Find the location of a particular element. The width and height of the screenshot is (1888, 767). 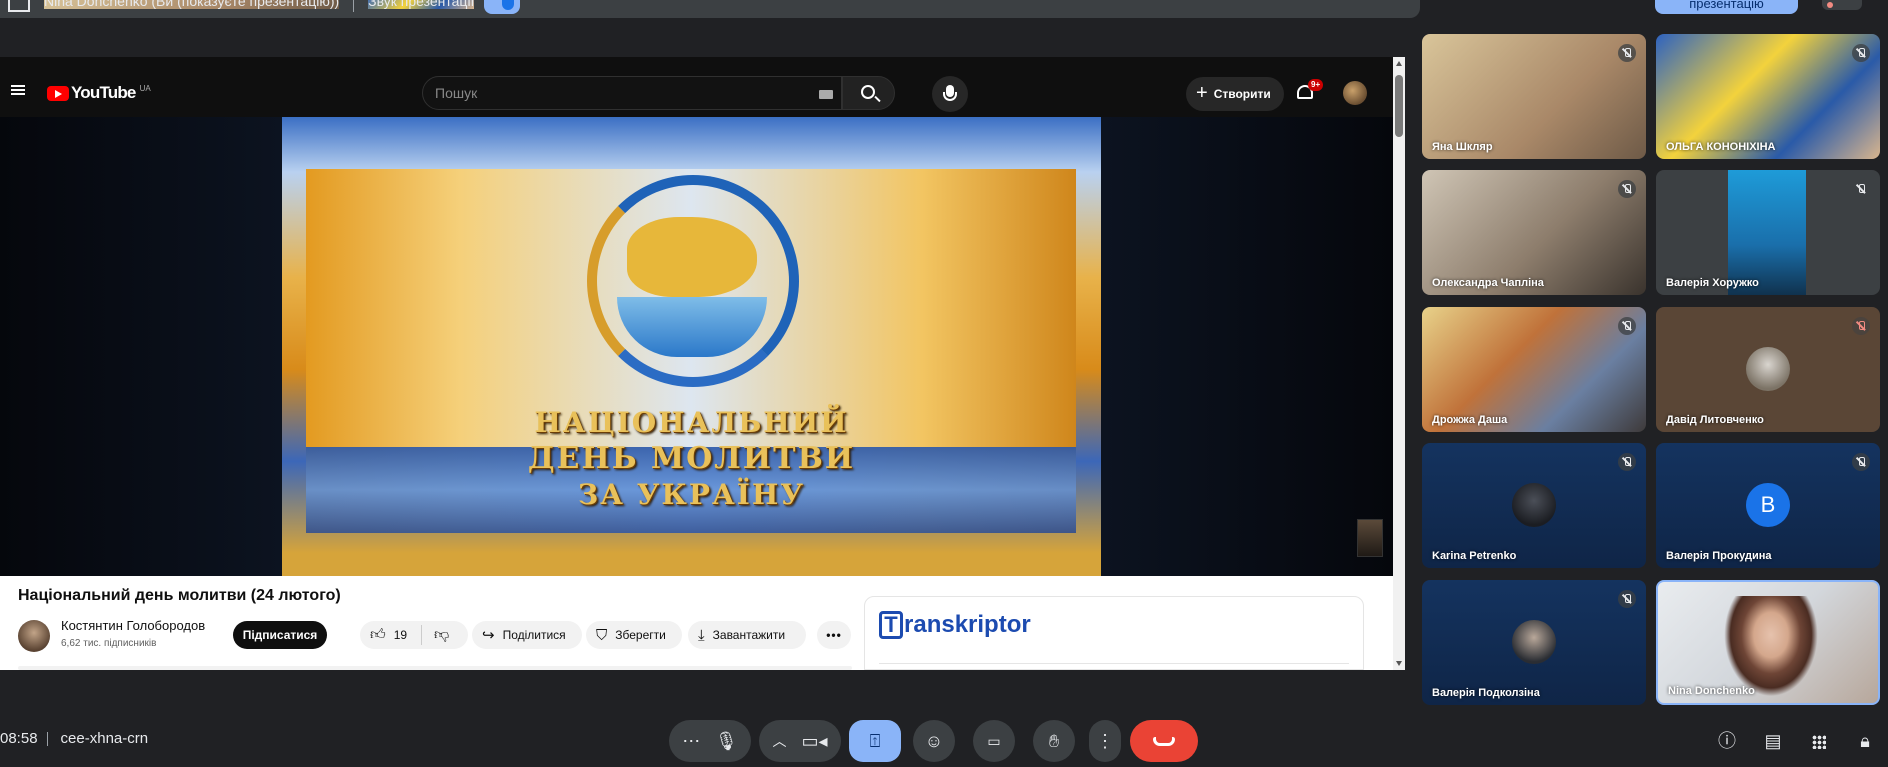

participant-tile: Валерія Подколзіна is located at coordinates (1534, 642).